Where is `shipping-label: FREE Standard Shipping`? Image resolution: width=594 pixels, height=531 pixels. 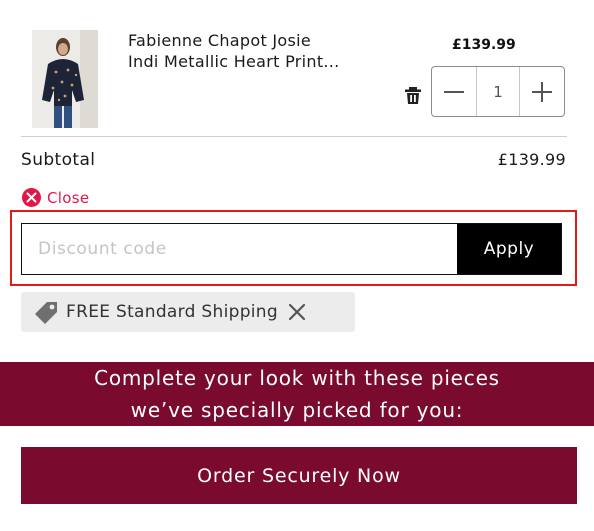 shipping-label: FREE Standard Shipping is located at coordinates (172, 312).